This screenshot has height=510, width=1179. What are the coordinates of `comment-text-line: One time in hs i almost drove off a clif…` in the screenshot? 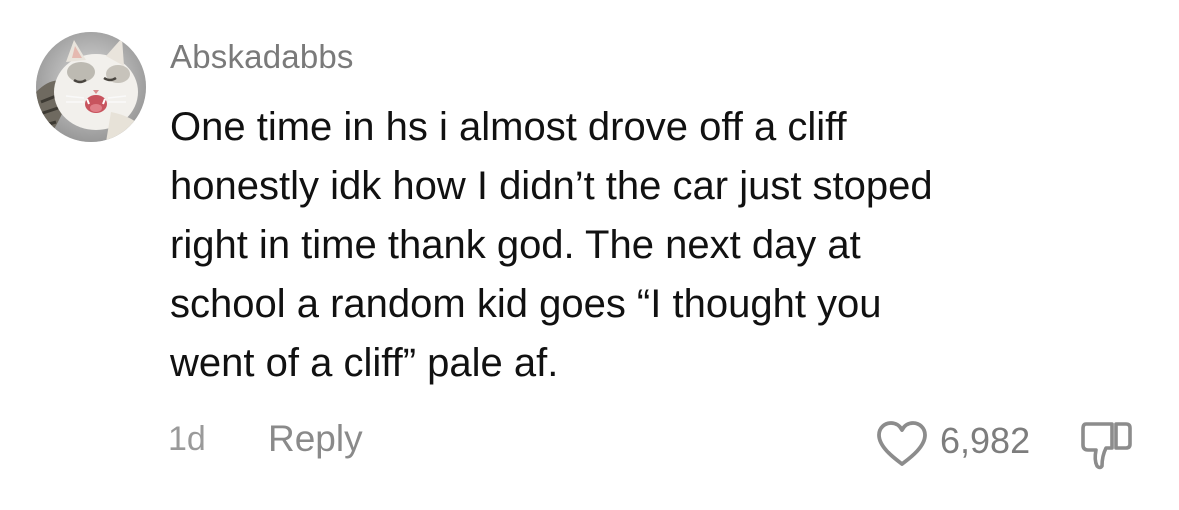 It's located at (508, 127).